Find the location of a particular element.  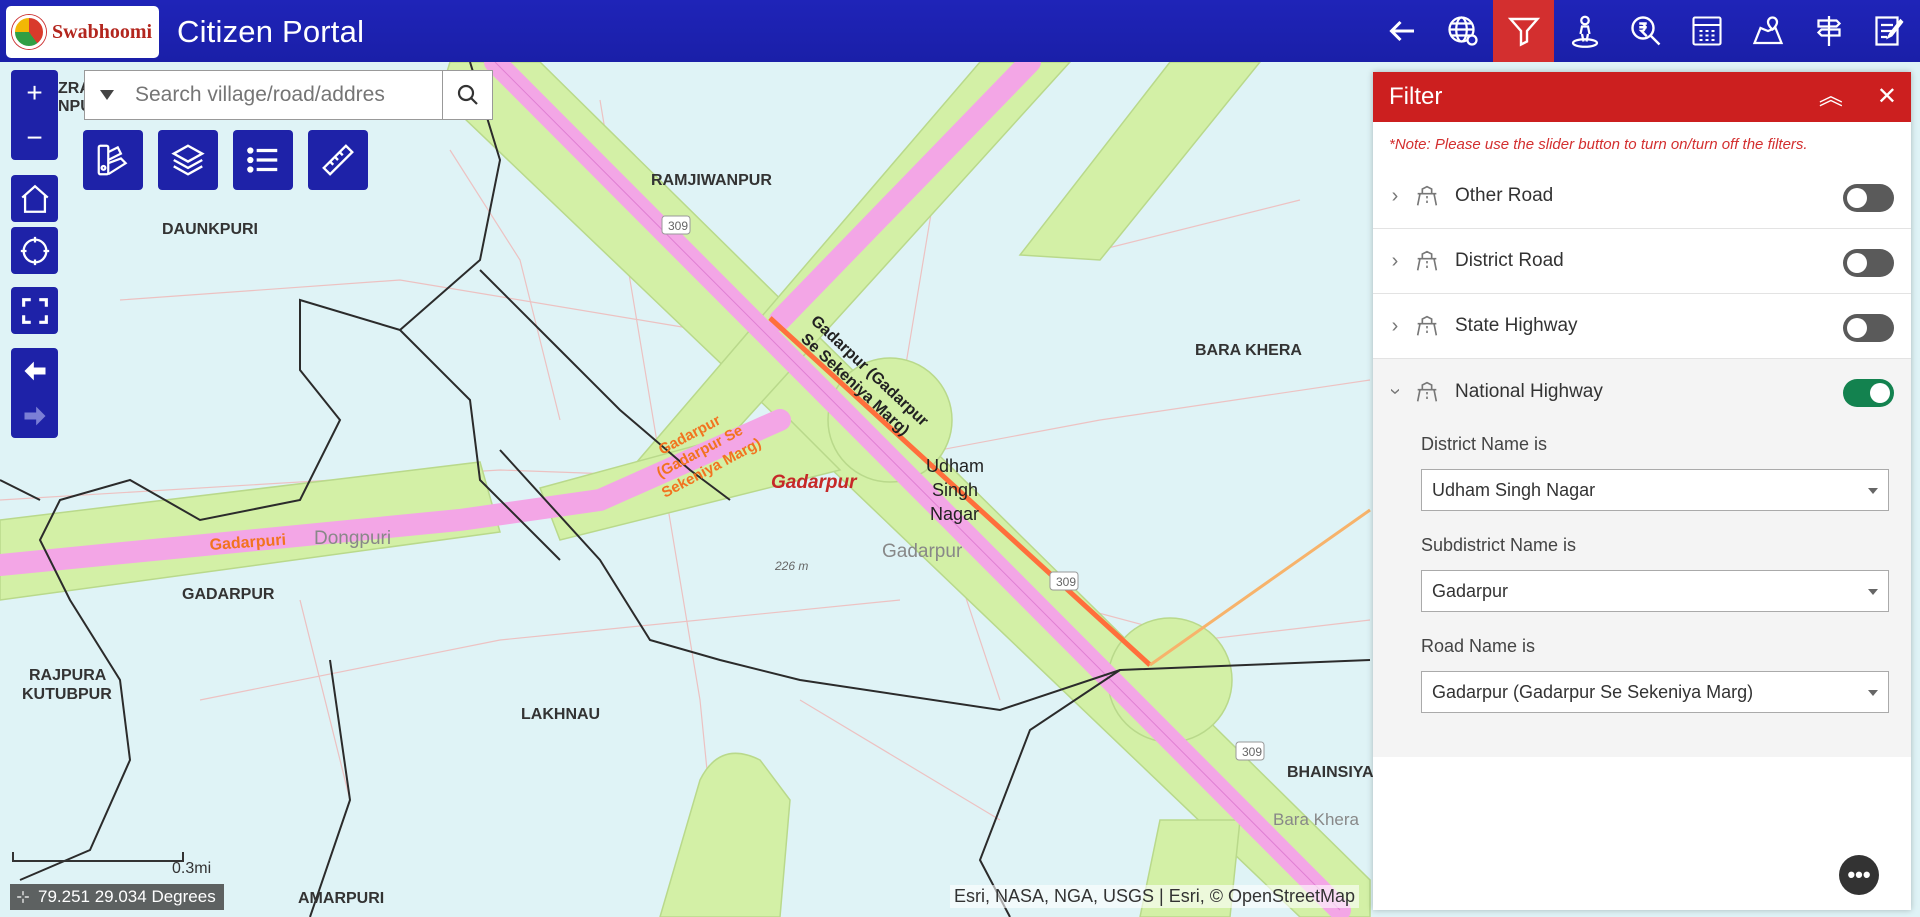

scale-bar is located at coordinates (98, 857).